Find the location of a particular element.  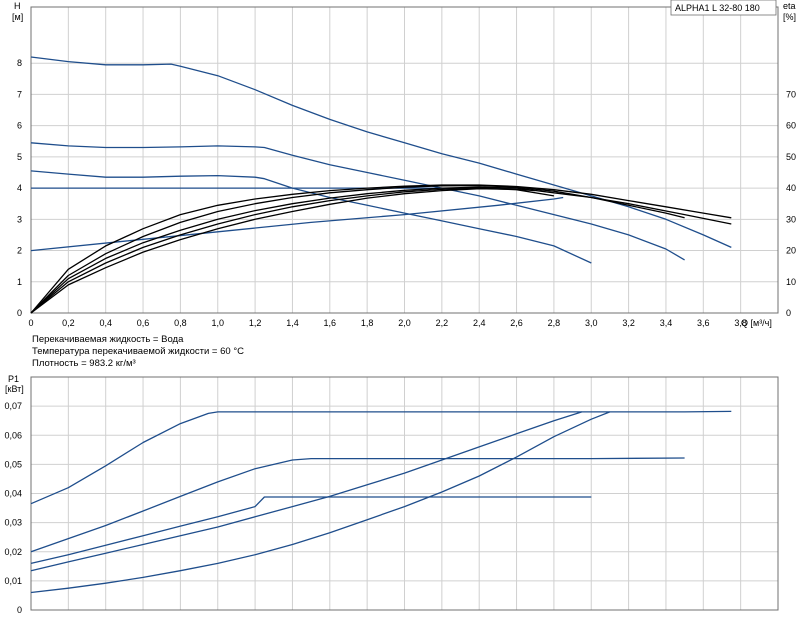

efficiency-tick-label: 50 is located at coordinates (791, 157).